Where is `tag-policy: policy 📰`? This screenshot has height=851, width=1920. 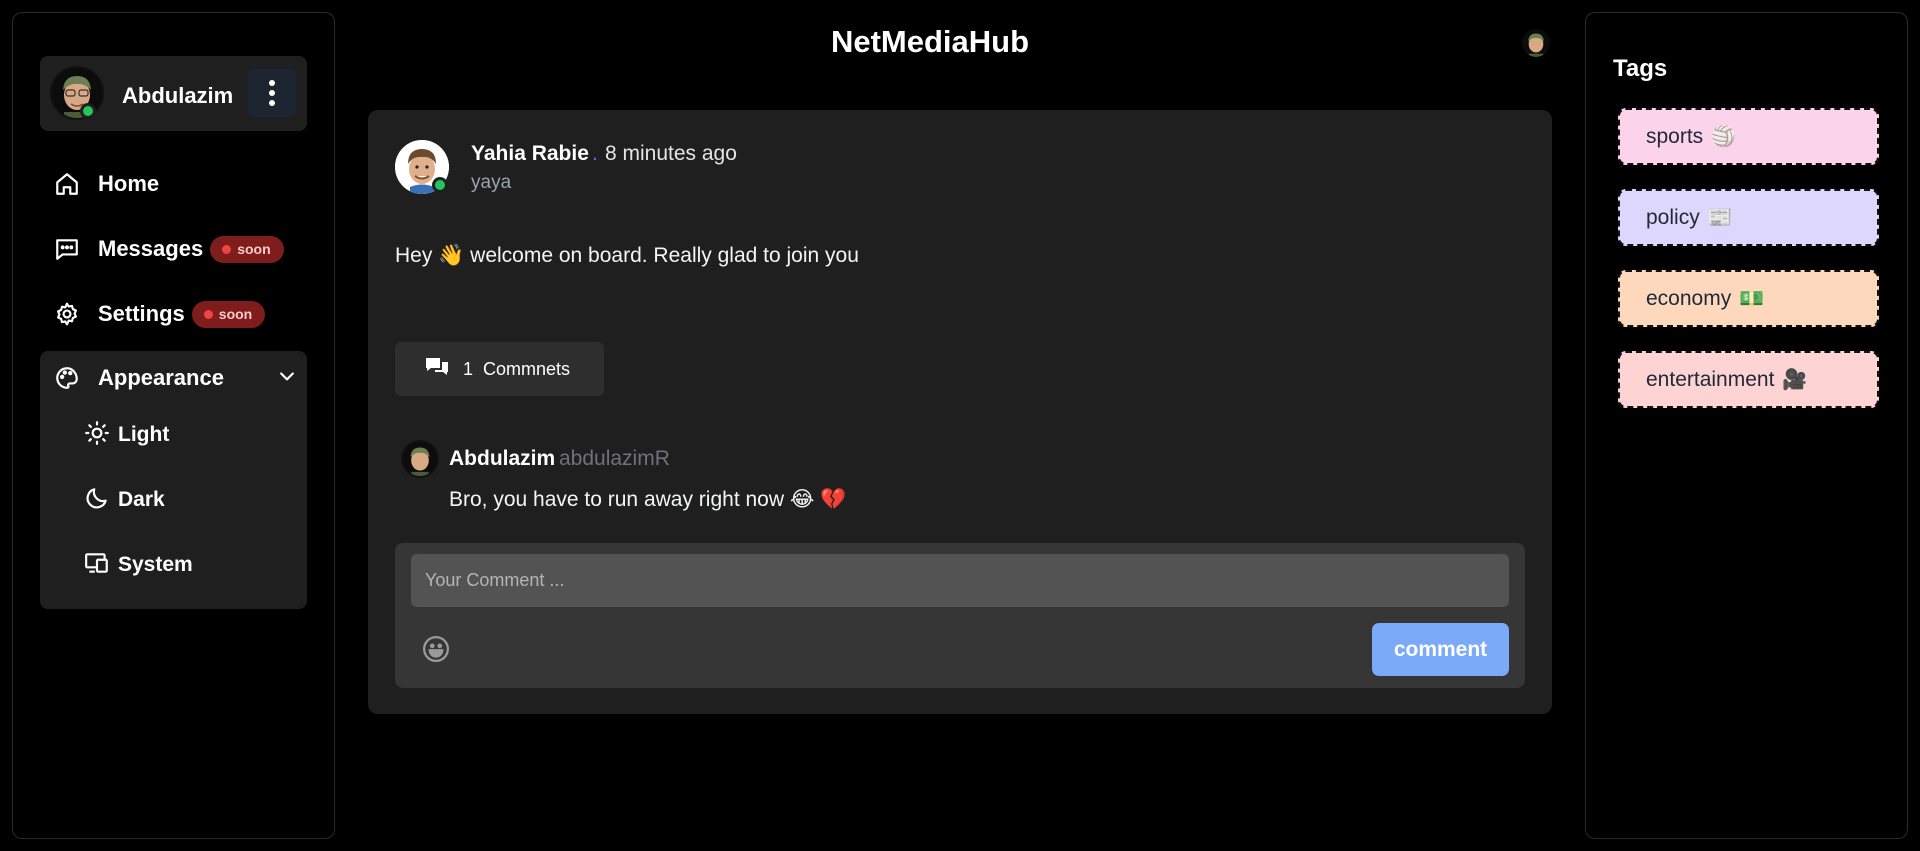 tag-policy: policy 📰 is located at coordinates (1748, 217).